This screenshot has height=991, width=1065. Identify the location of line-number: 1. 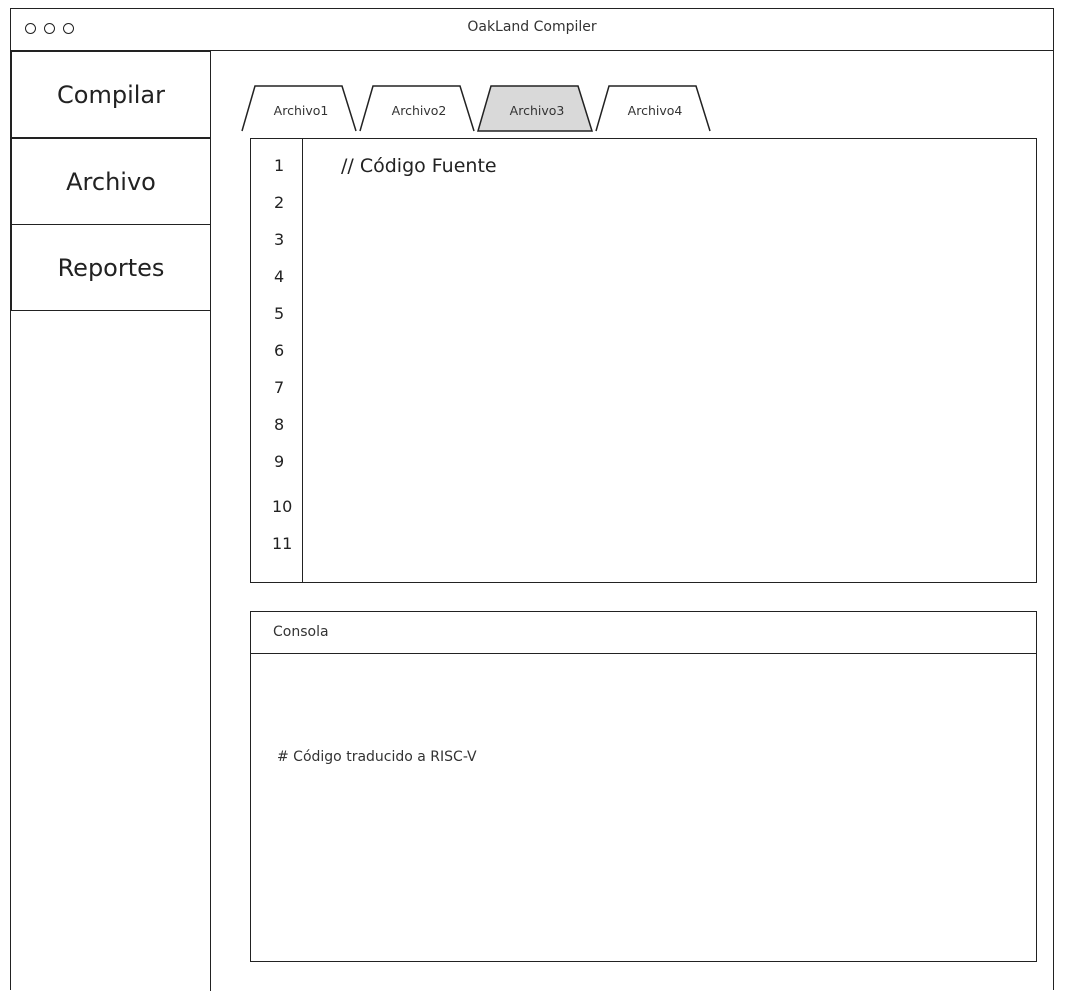
(279, 165).